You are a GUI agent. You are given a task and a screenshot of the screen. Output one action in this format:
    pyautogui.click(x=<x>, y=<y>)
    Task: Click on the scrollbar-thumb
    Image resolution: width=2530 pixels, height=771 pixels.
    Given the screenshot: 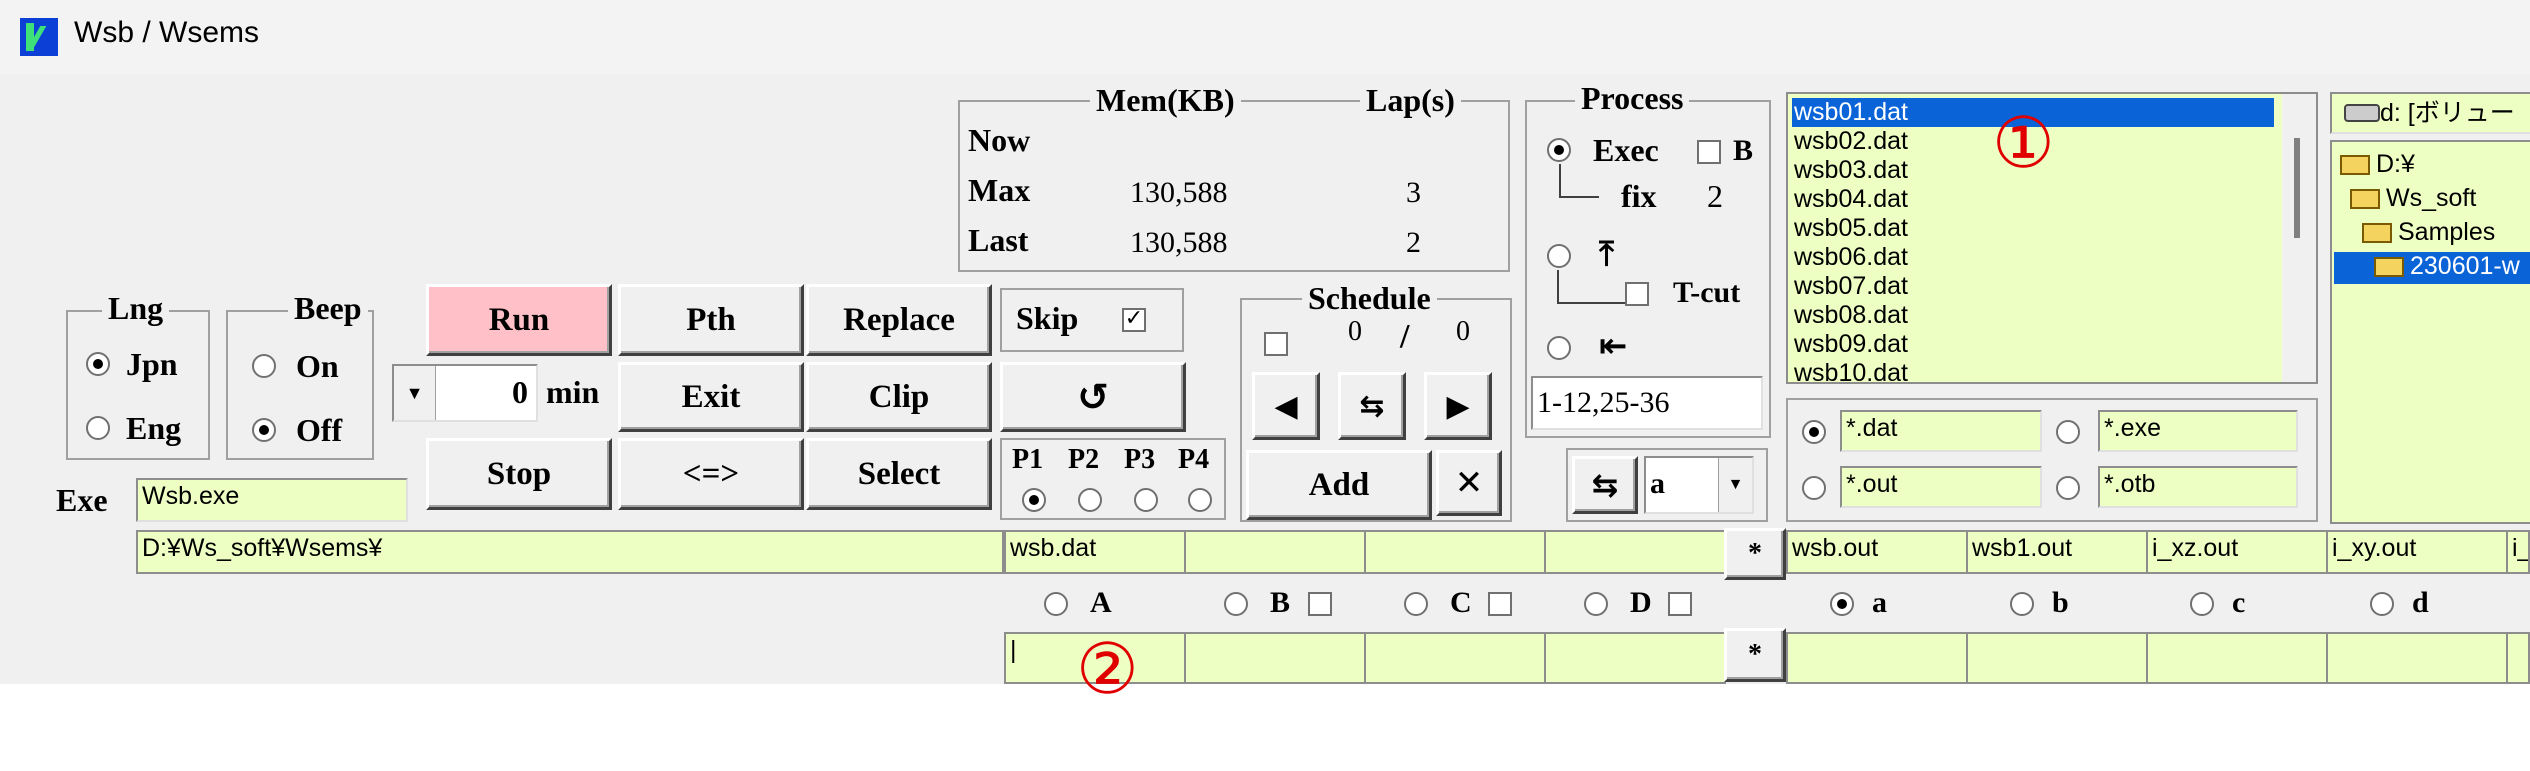 What is the action you would take?
    pyautogui.click(x=2297, y=188)
    